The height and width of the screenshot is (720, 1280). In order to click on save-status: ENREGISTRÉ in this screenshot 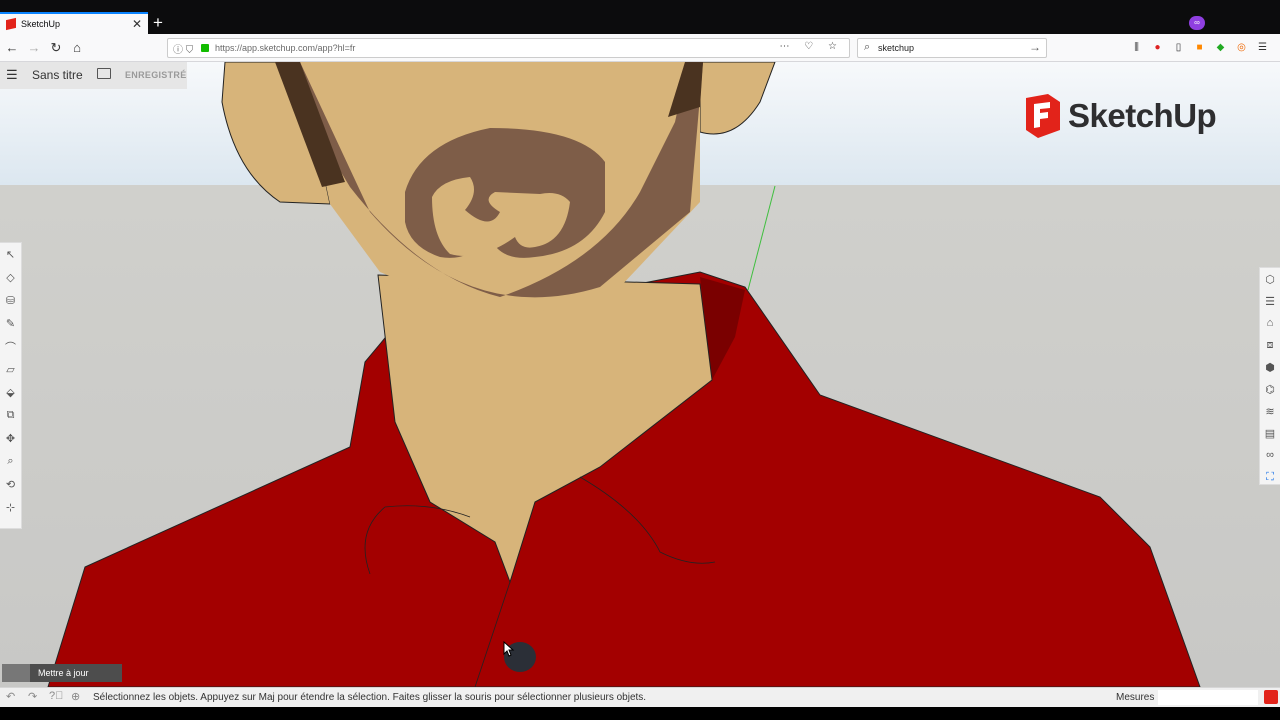, I will do `click(156, 75)`.